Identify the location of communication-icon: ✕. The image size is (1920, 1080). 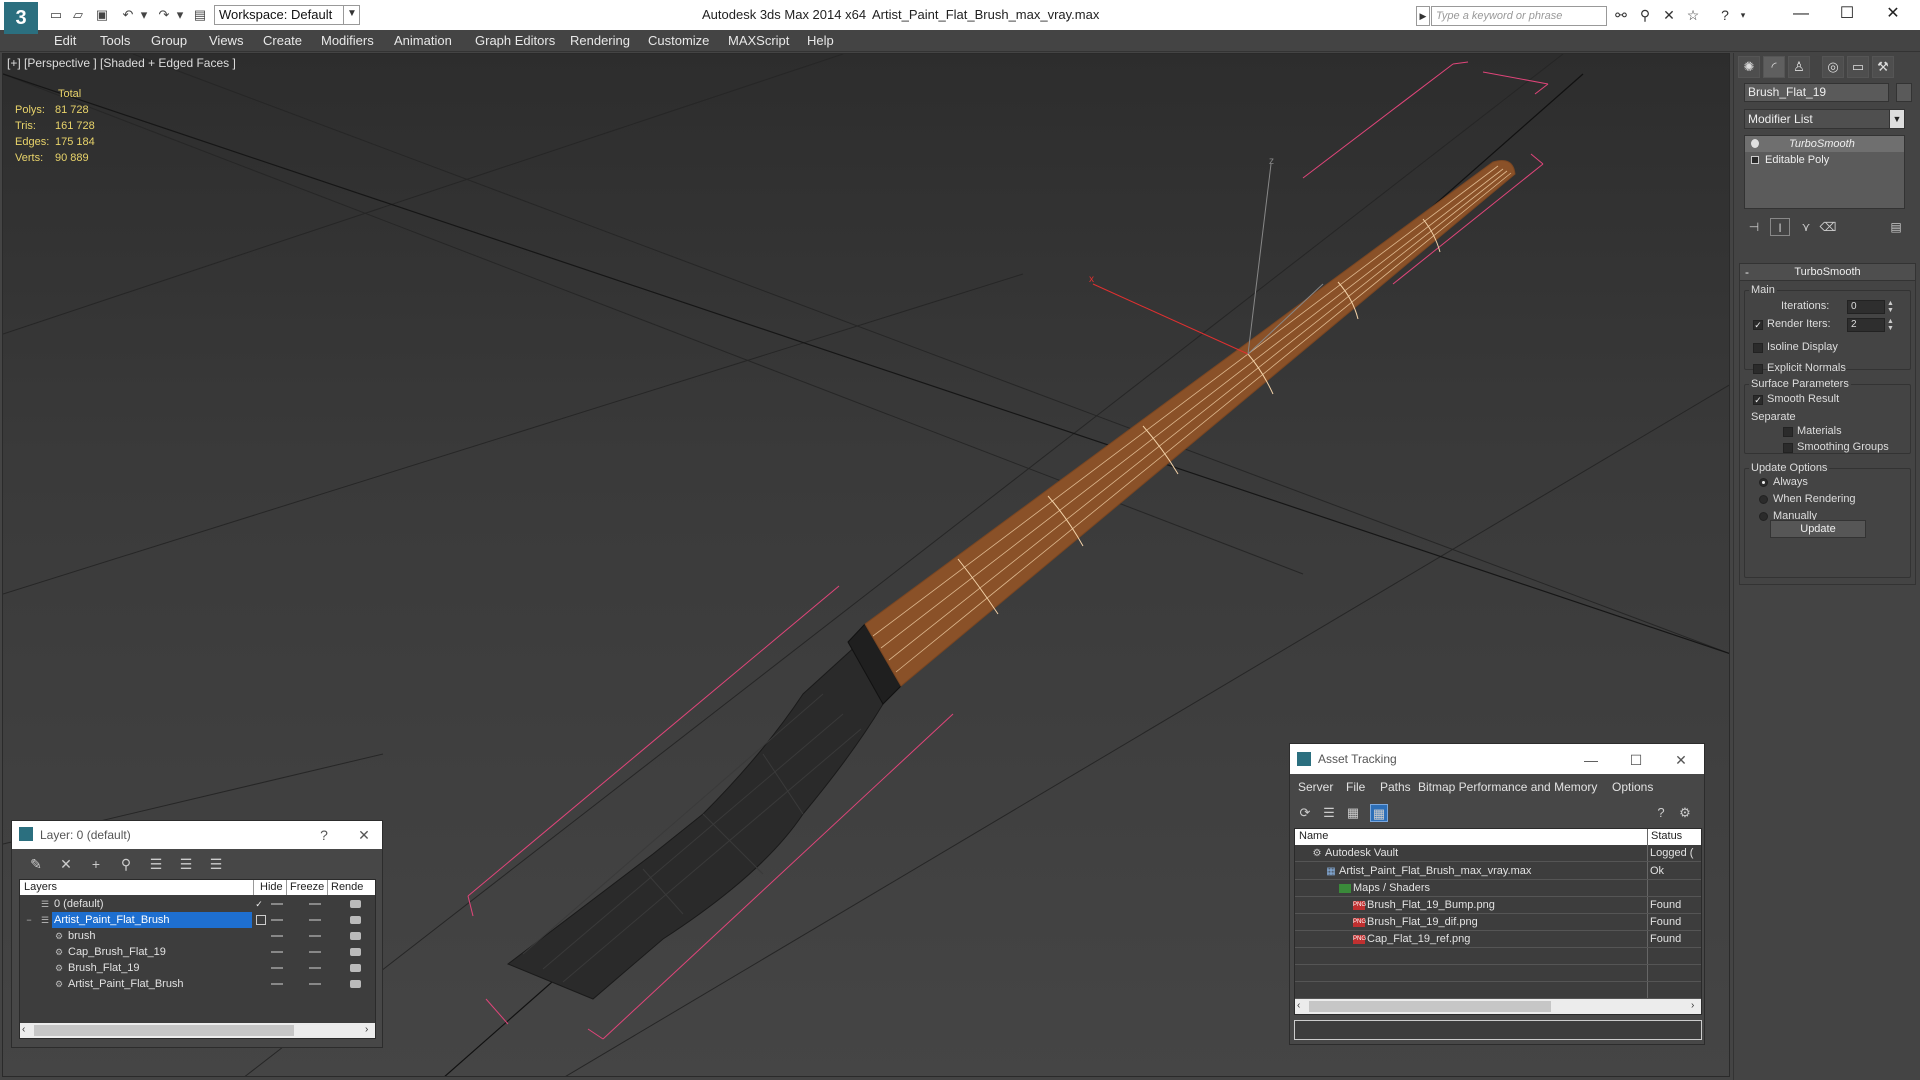
(1669, 15).